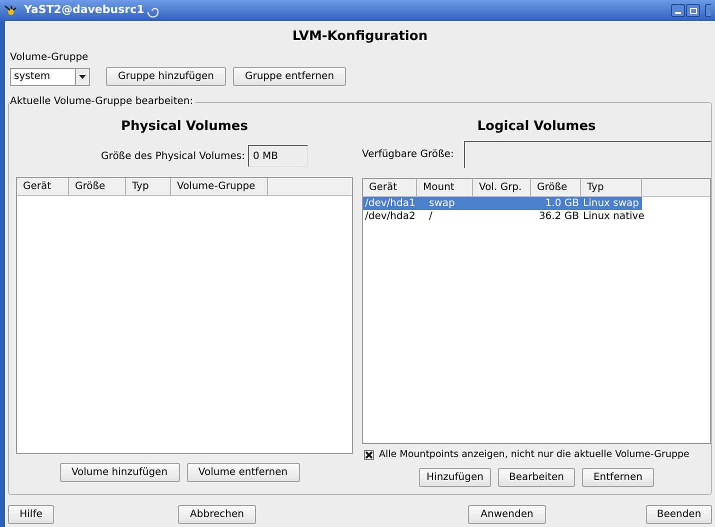 Image resolution: width=715 pixels, height=527 pixels. I want to click on column-header: Vol. Grp., so click(502, 187).